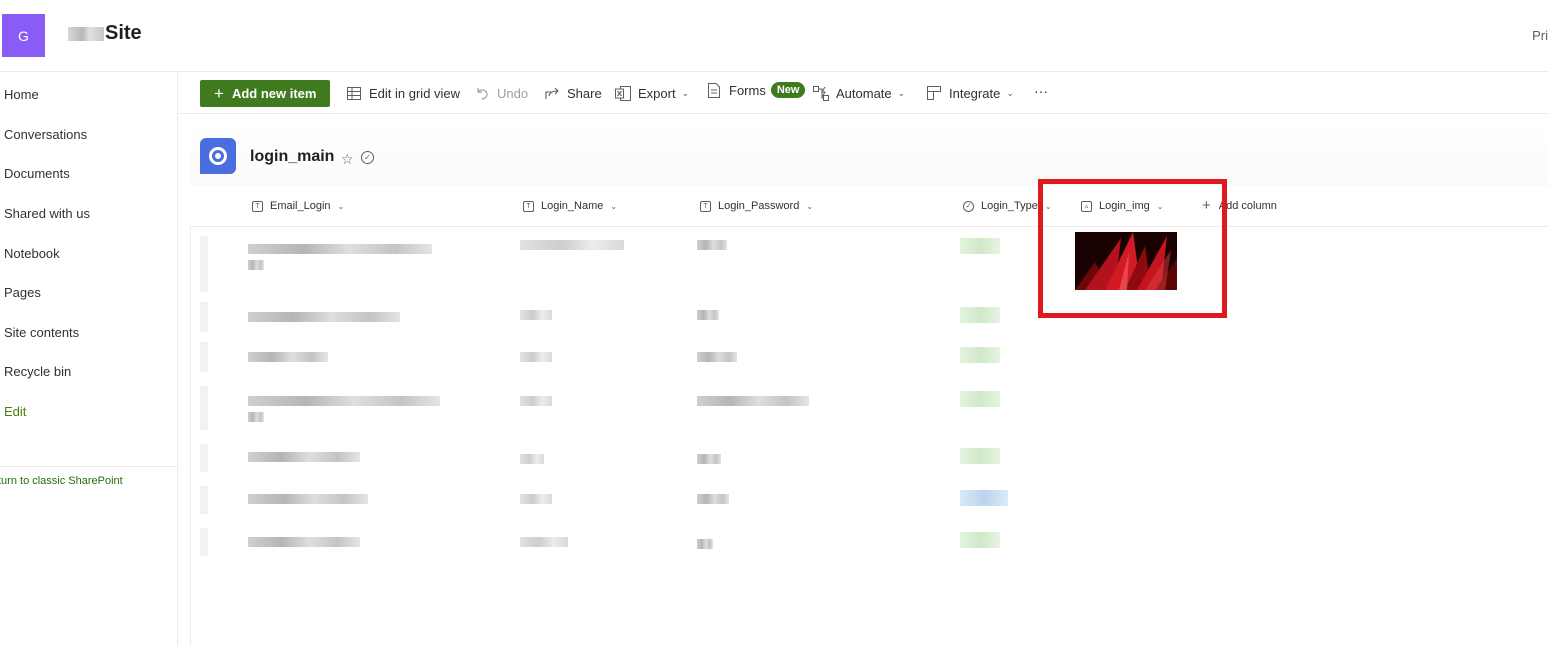 This screenshot has height=646, width=1548. Describe the element at coordinates (41, 332) in the screenshot. I see `nav-item-site-contents: Site contents` at that location.